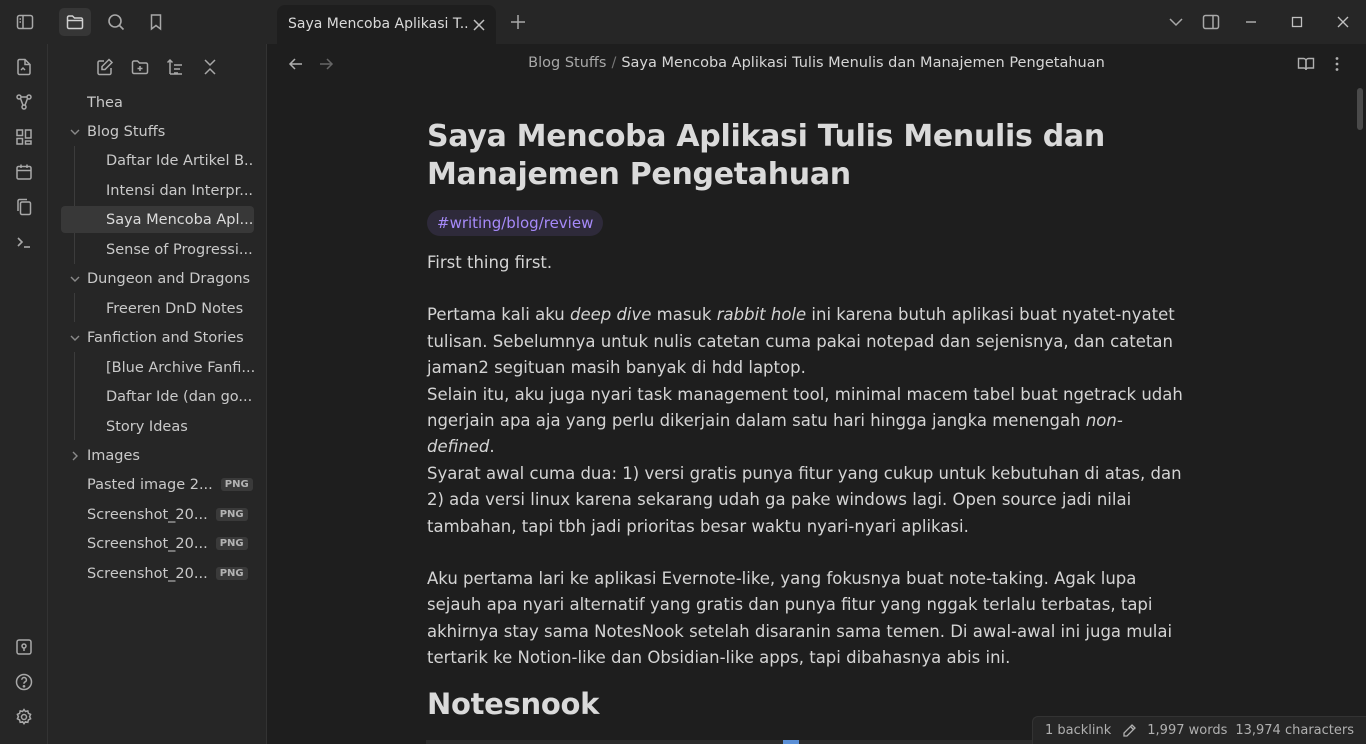 The height and width of the screenshot is (744, 1366). I want to click on sidebar-toggle-icon, so click(25, 22).